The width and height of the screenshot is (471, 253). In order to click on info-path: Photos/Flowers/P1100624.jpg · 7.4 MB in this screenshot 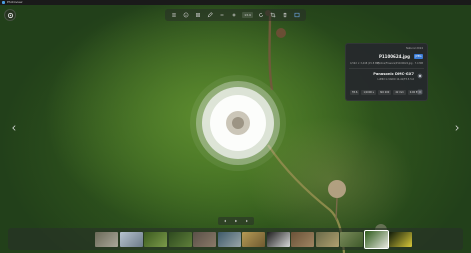, I will do `click(400, 63)`.